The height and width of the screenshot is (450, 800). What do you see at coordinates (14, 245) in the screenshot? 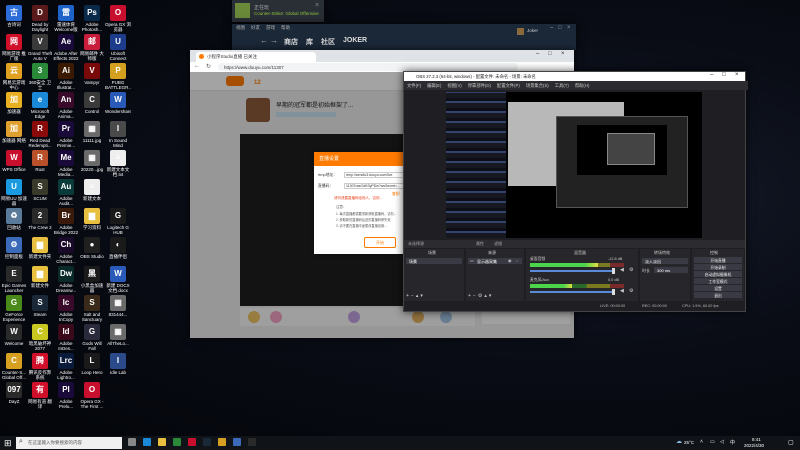
I see `app-icon: ⚙` at bounding box center [14, 245].